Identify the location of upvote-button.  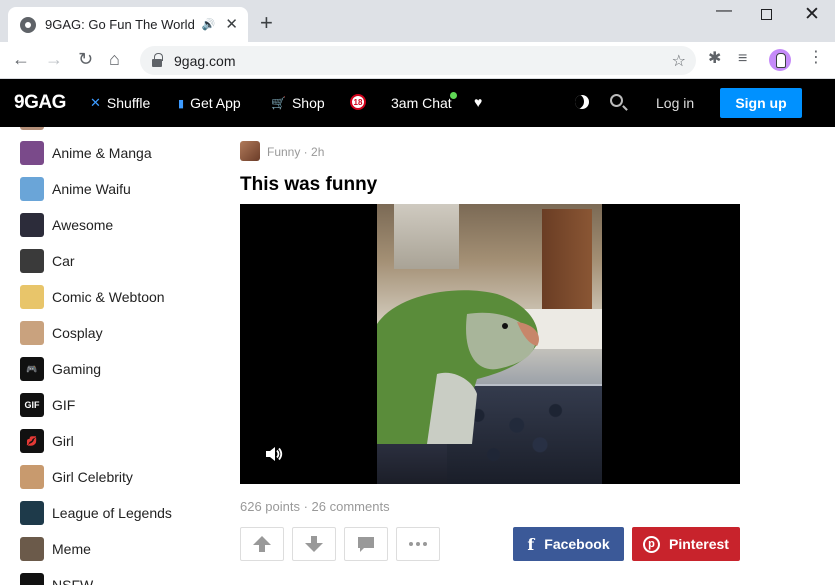
(262, 544).